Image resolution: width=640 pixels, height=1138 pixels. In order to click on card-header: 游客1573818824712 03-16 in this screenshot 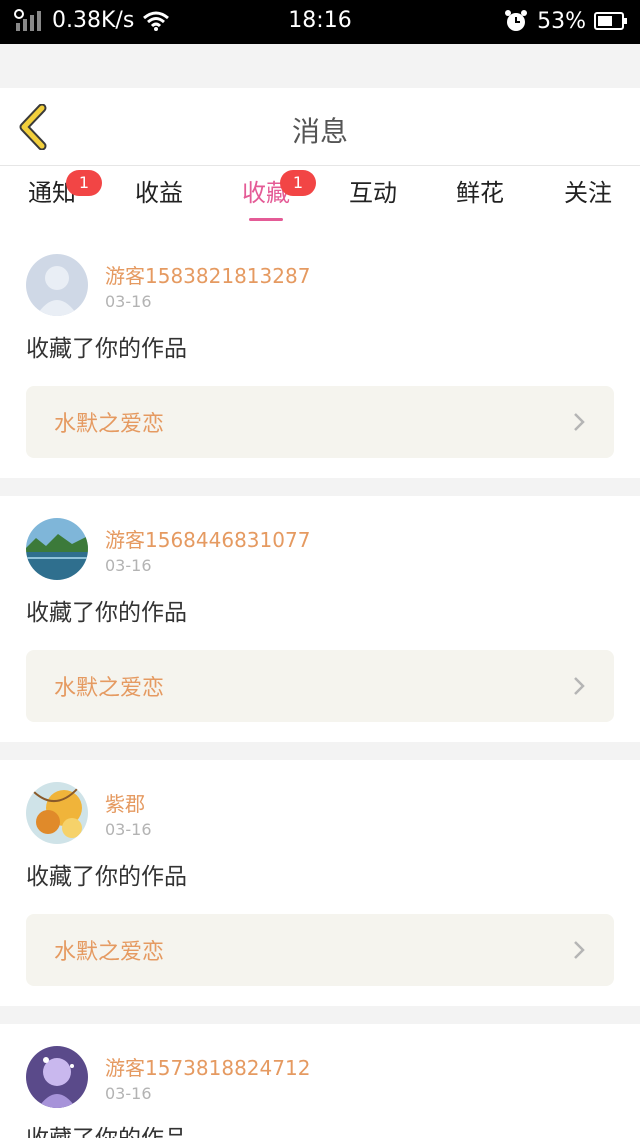, I will do `click(320, 1079)`.